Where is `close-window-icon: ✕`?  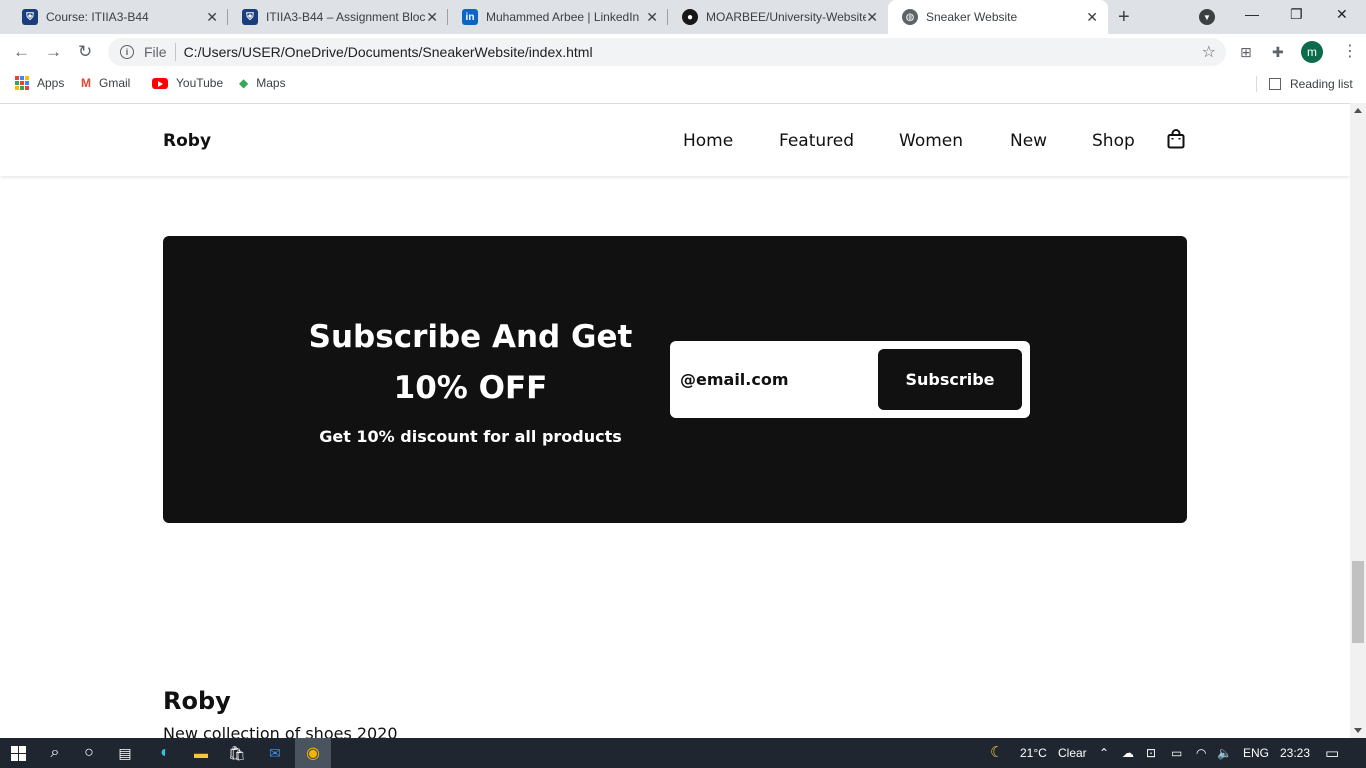
close-window-icon: ✕ is located at coordinates (1342, 14).